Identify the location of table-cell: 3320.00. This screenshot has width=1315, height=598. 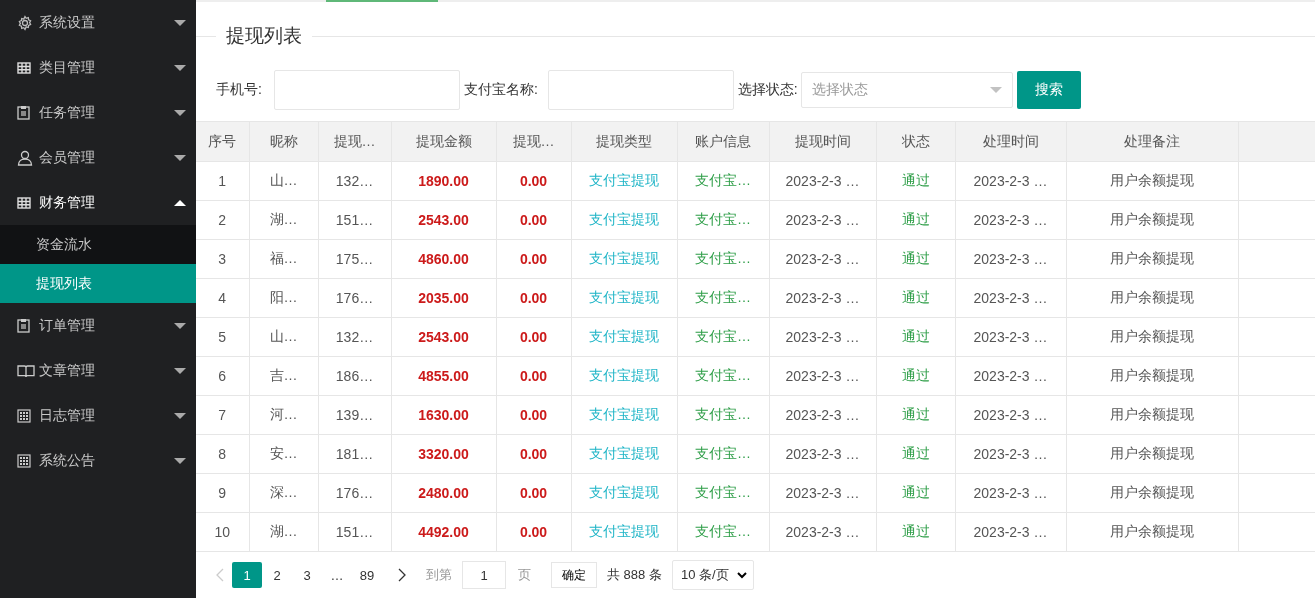
(443, 454).